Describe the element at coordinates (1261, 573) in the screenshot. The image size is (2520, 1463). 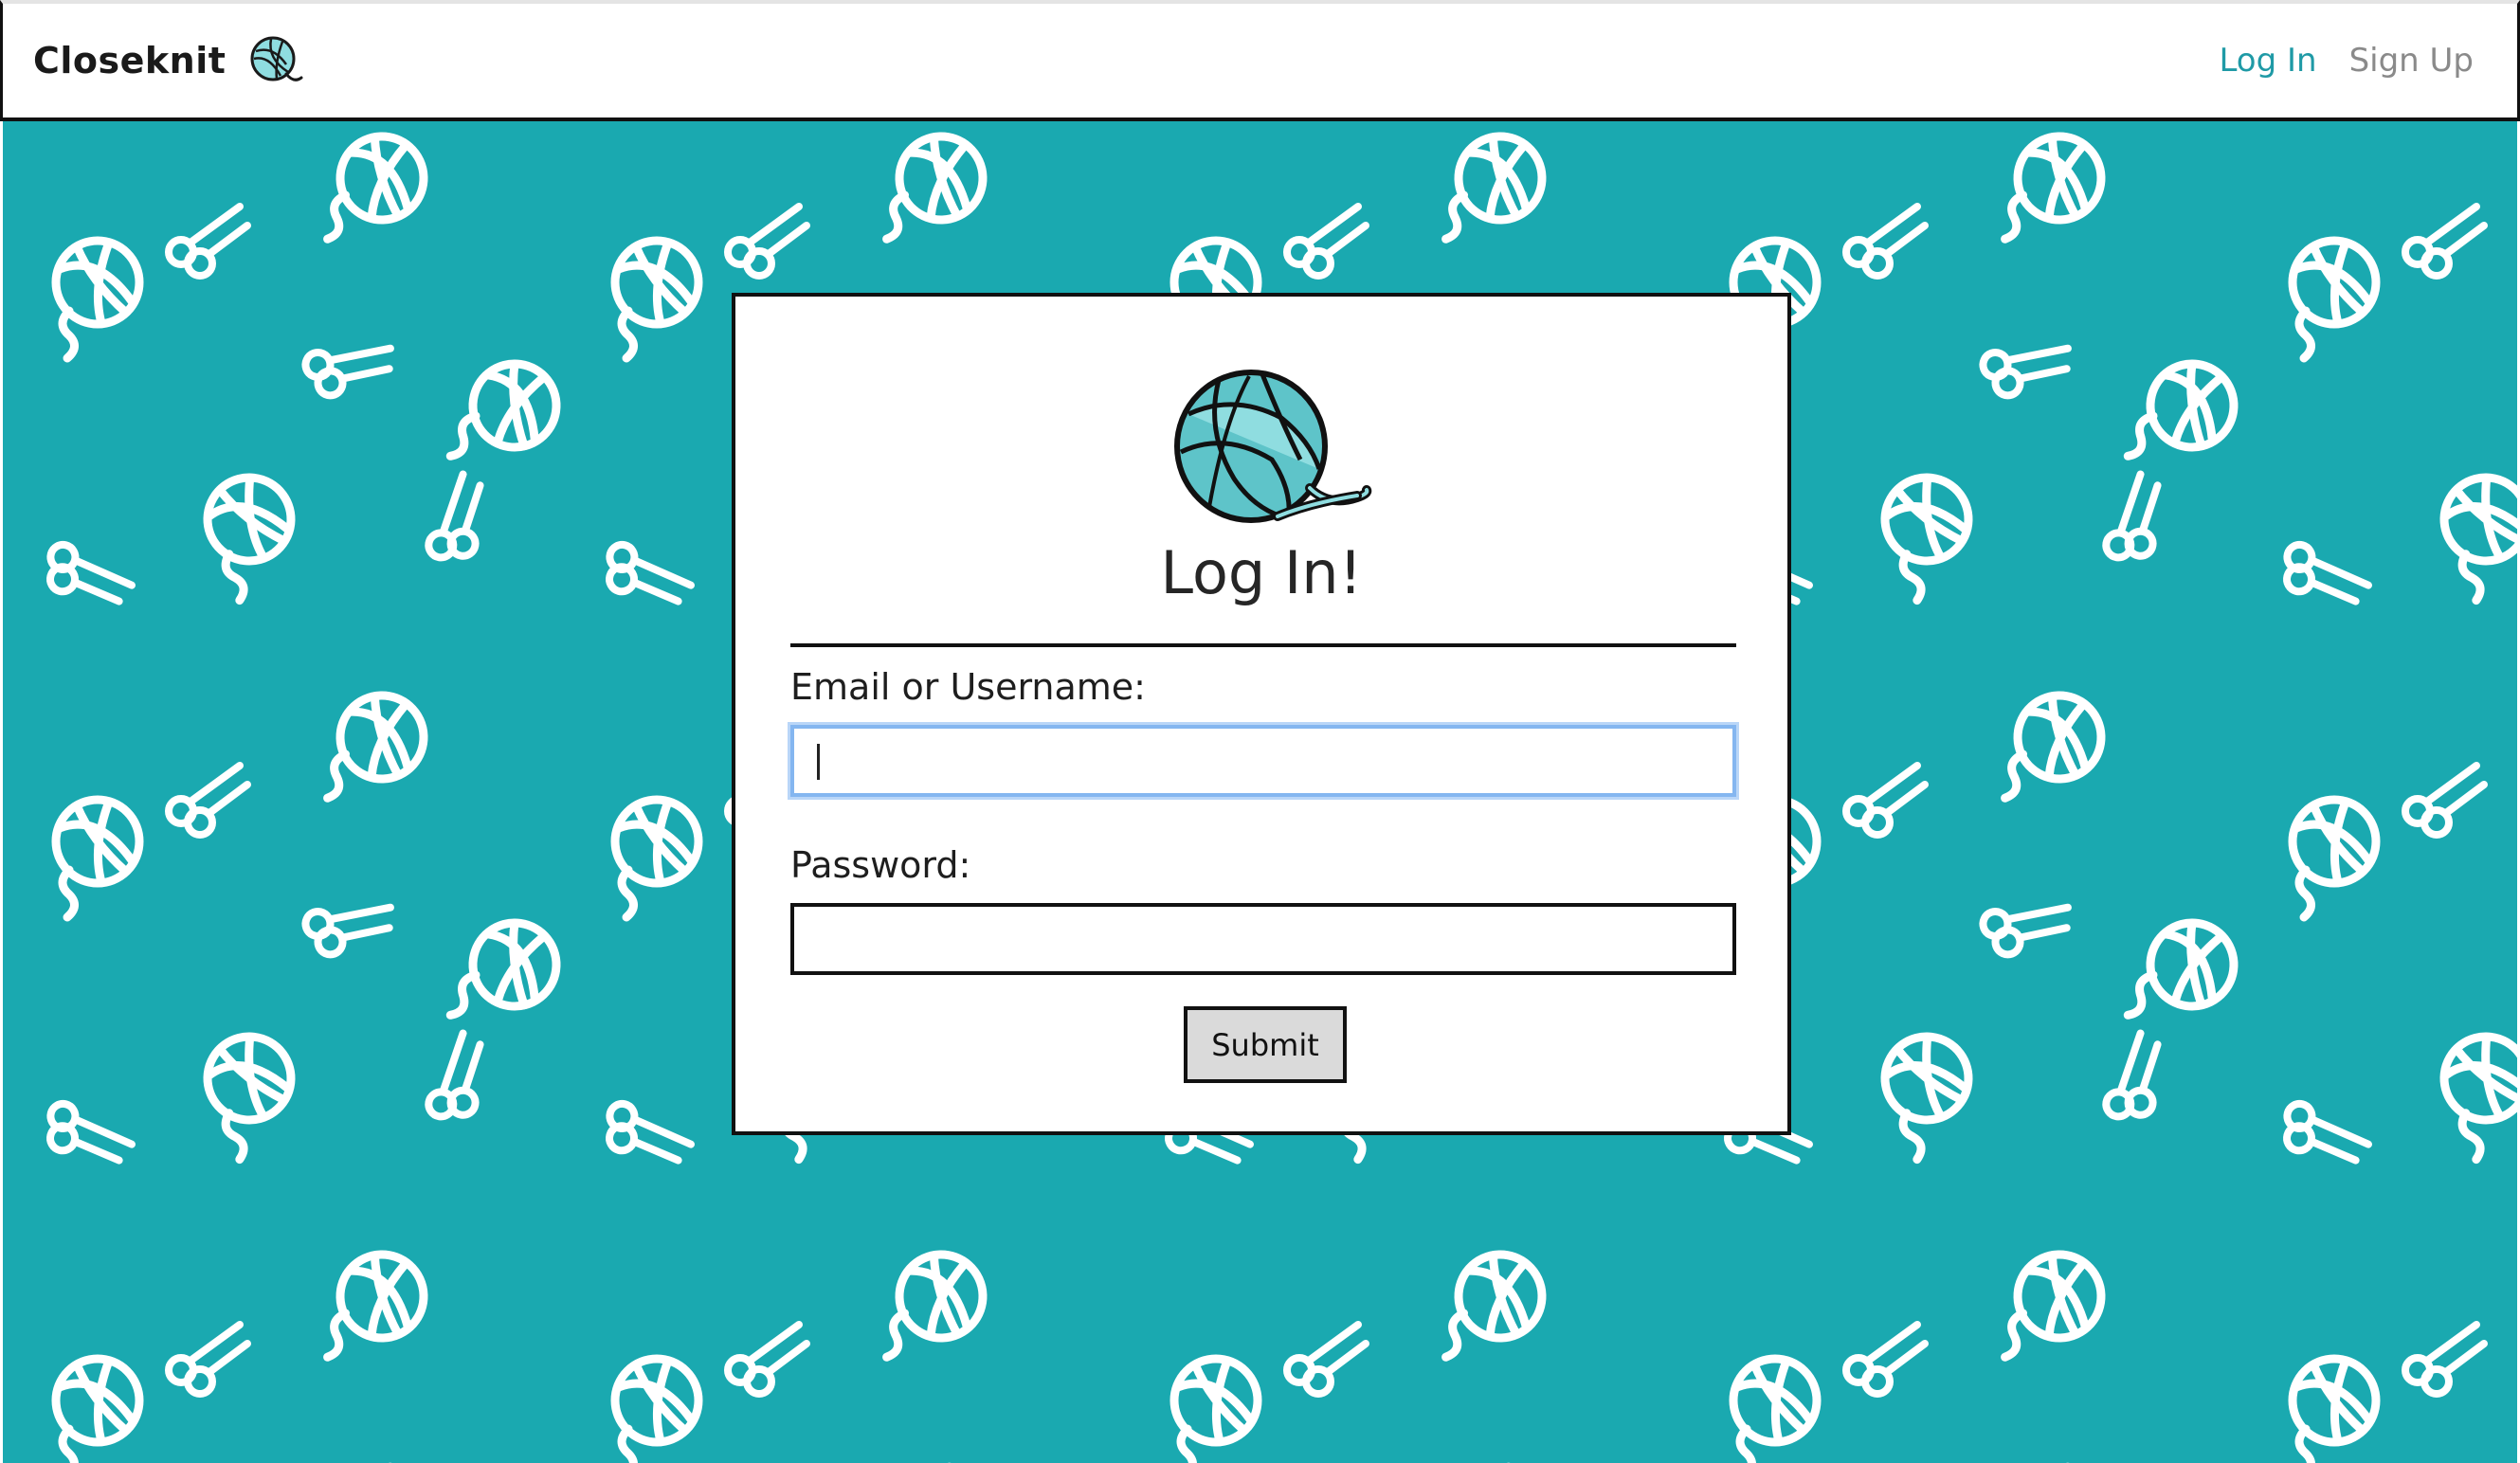
I see `page-title: Log In!` at that location.